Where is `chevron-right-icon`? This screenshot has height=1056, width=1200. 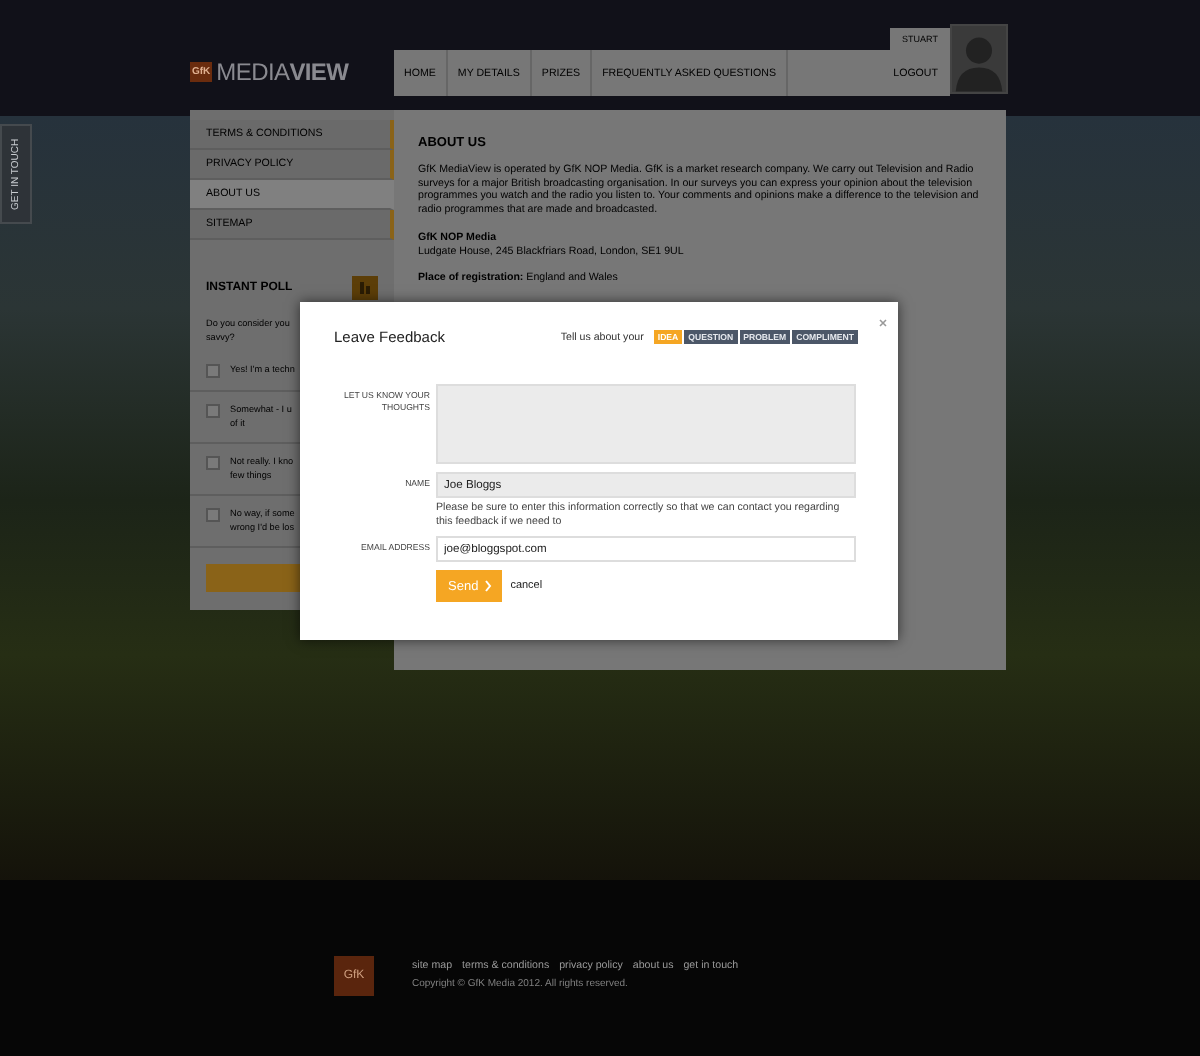 chevron-right-icon is located at coordinates (488, 586).